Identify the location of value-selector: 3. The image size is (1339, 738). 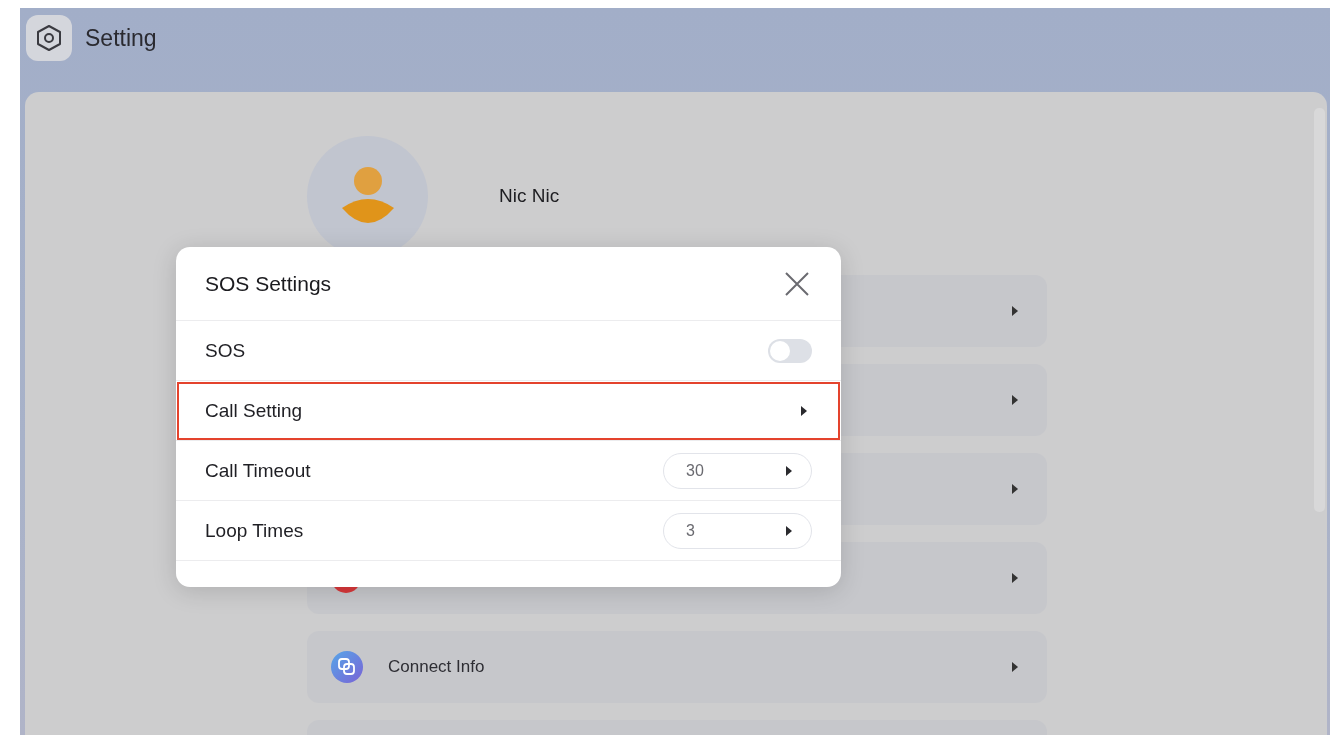
(737, 530).